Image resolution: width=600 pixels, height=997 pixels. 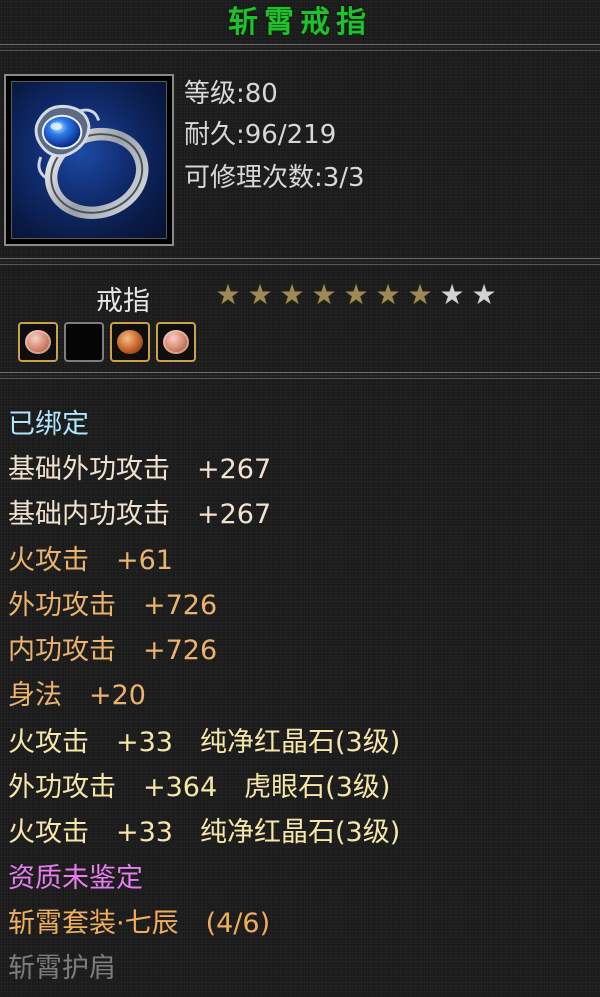 I want to click on set-piece: 斩霄护肩, so click(x=62, y=968).